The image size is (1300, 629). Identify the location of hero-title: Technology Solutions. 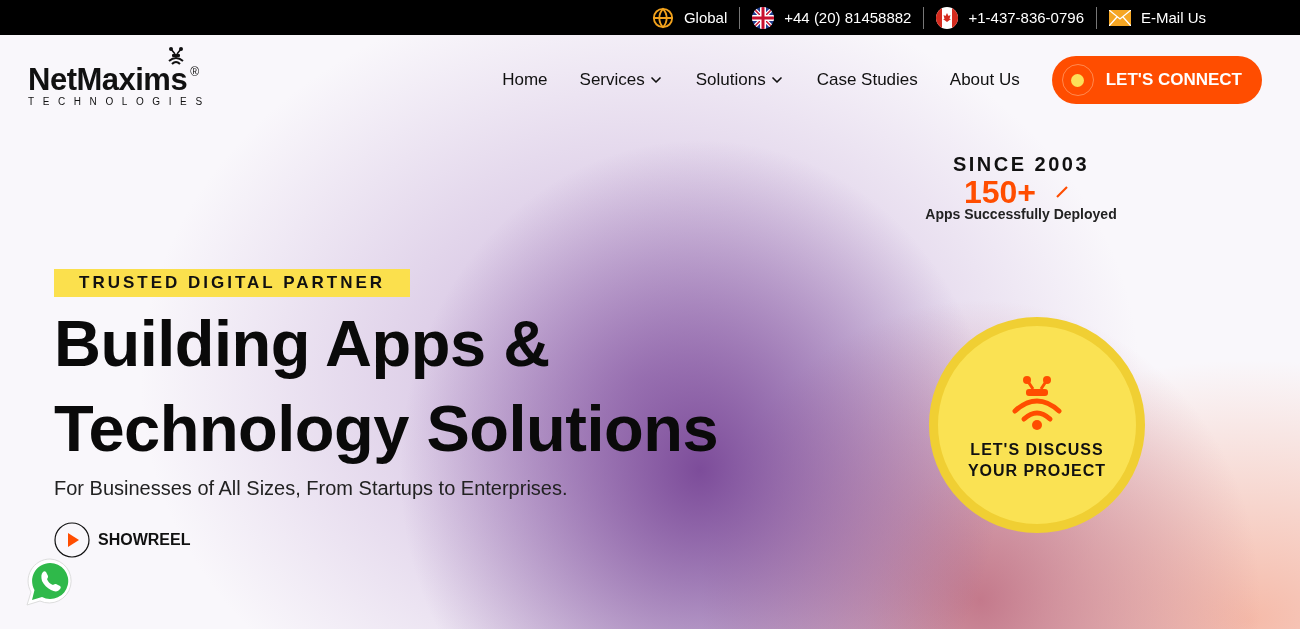
(386, 429).